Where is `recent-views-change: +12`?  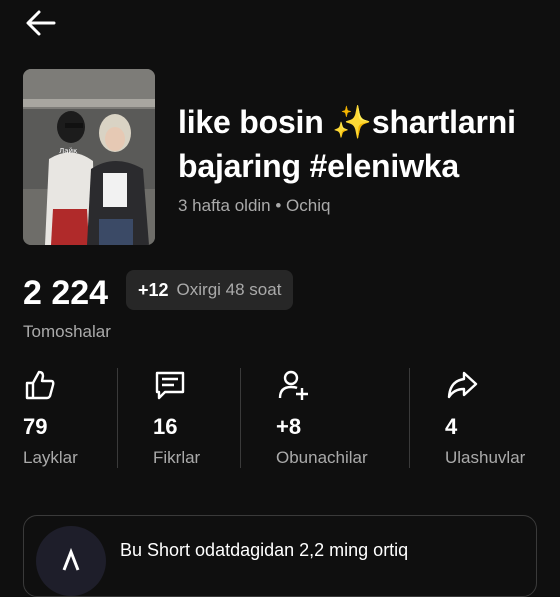 recent-views-change: +12 is located at coordinates (153, 289).